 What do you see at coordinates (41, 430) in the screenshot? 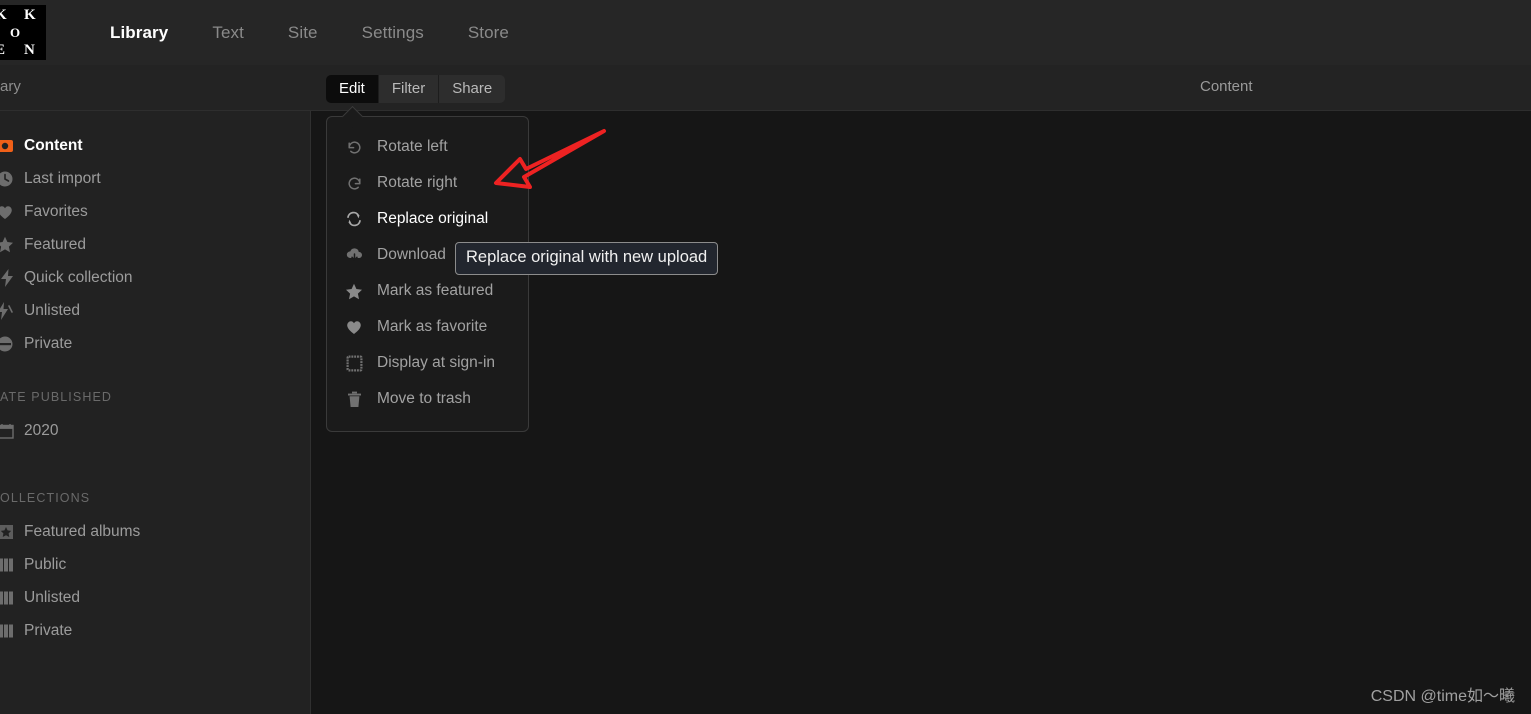
I see `sidebar-item-label: 2020` at bounding box center [41, 430].